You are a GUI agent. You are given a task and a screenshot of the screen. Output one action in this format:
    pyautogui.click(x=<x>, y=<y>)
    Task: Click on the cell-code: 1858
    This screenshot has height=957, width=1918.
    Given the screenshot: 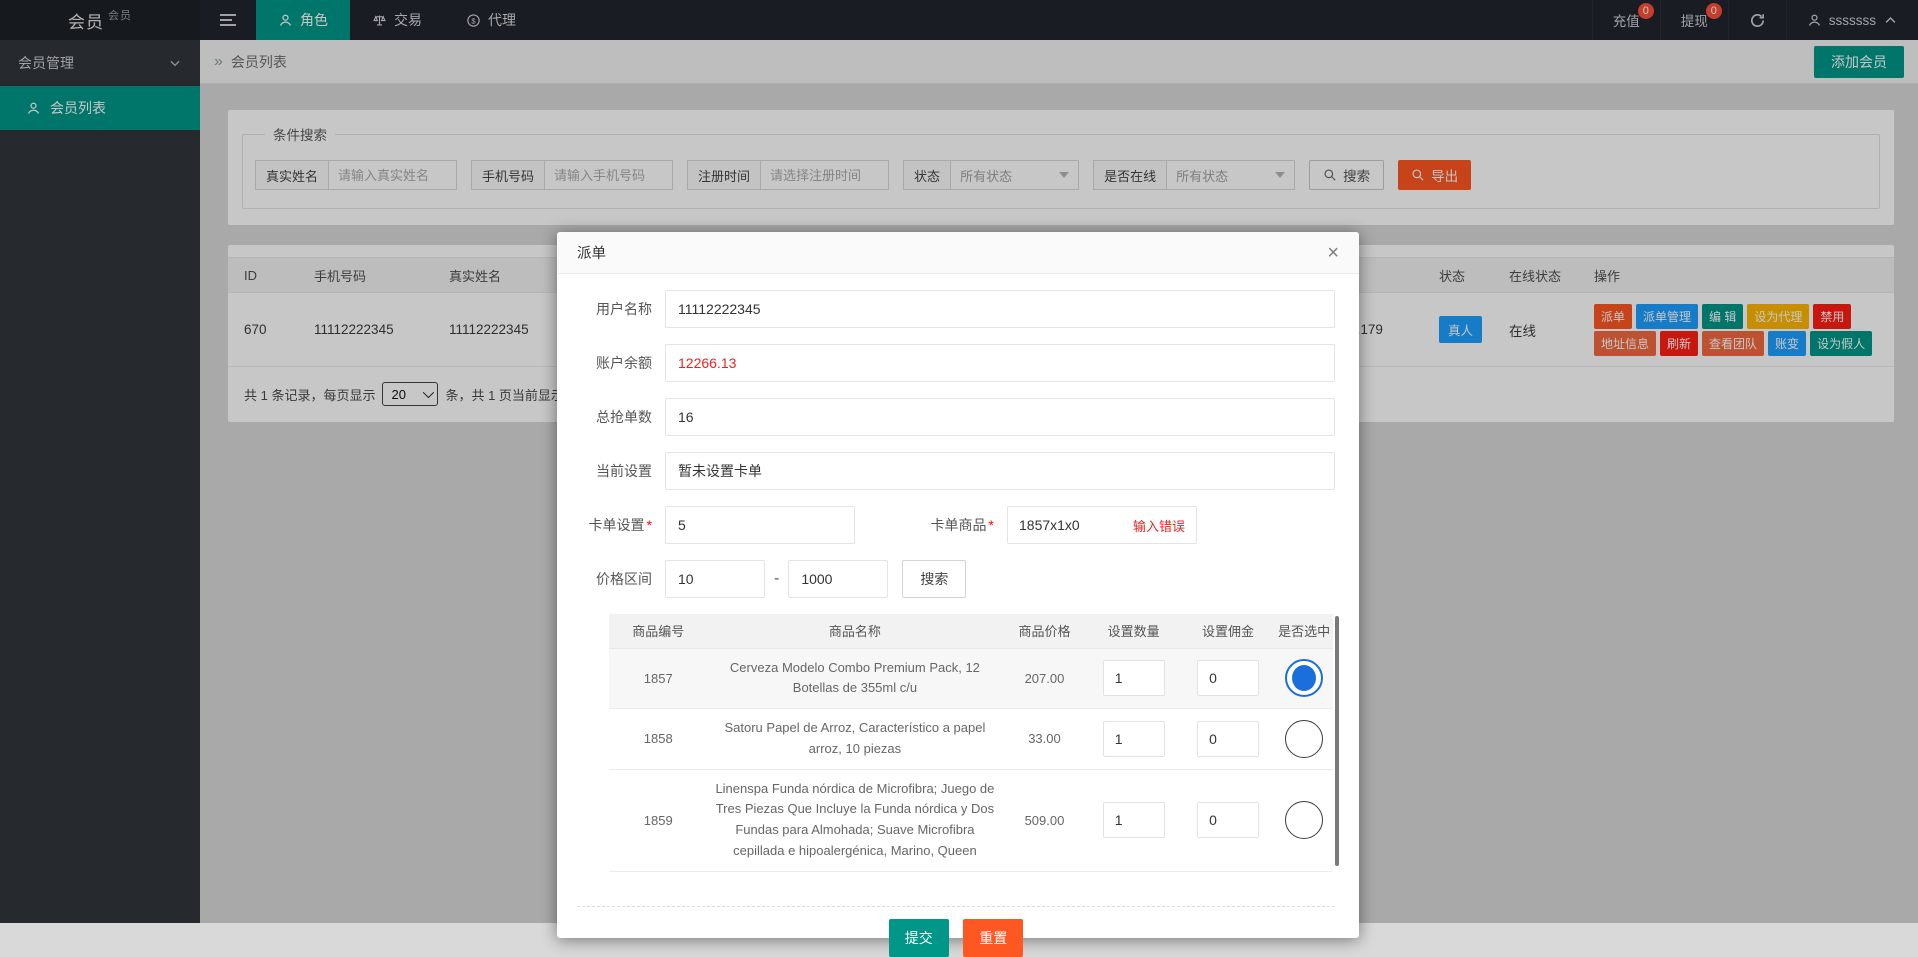 What is the action you would take?
    pyautogui.click(x=658, y=739)
    